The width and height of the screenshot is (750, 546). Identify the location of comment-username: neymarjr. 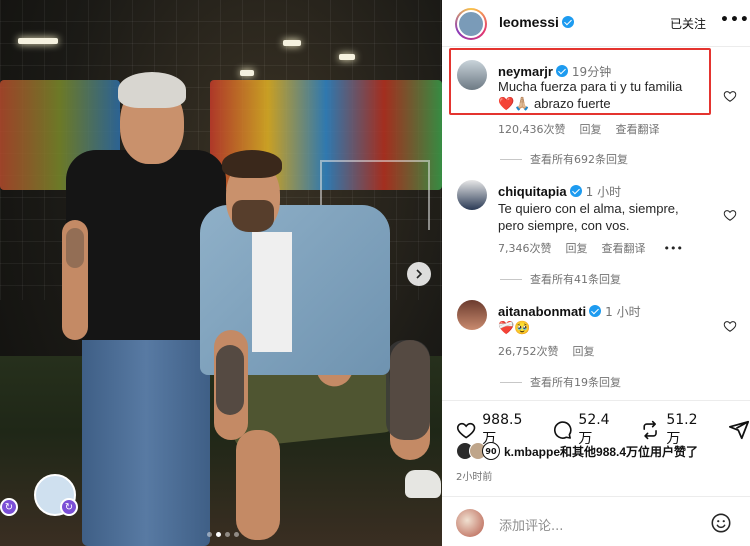
(525, 71).